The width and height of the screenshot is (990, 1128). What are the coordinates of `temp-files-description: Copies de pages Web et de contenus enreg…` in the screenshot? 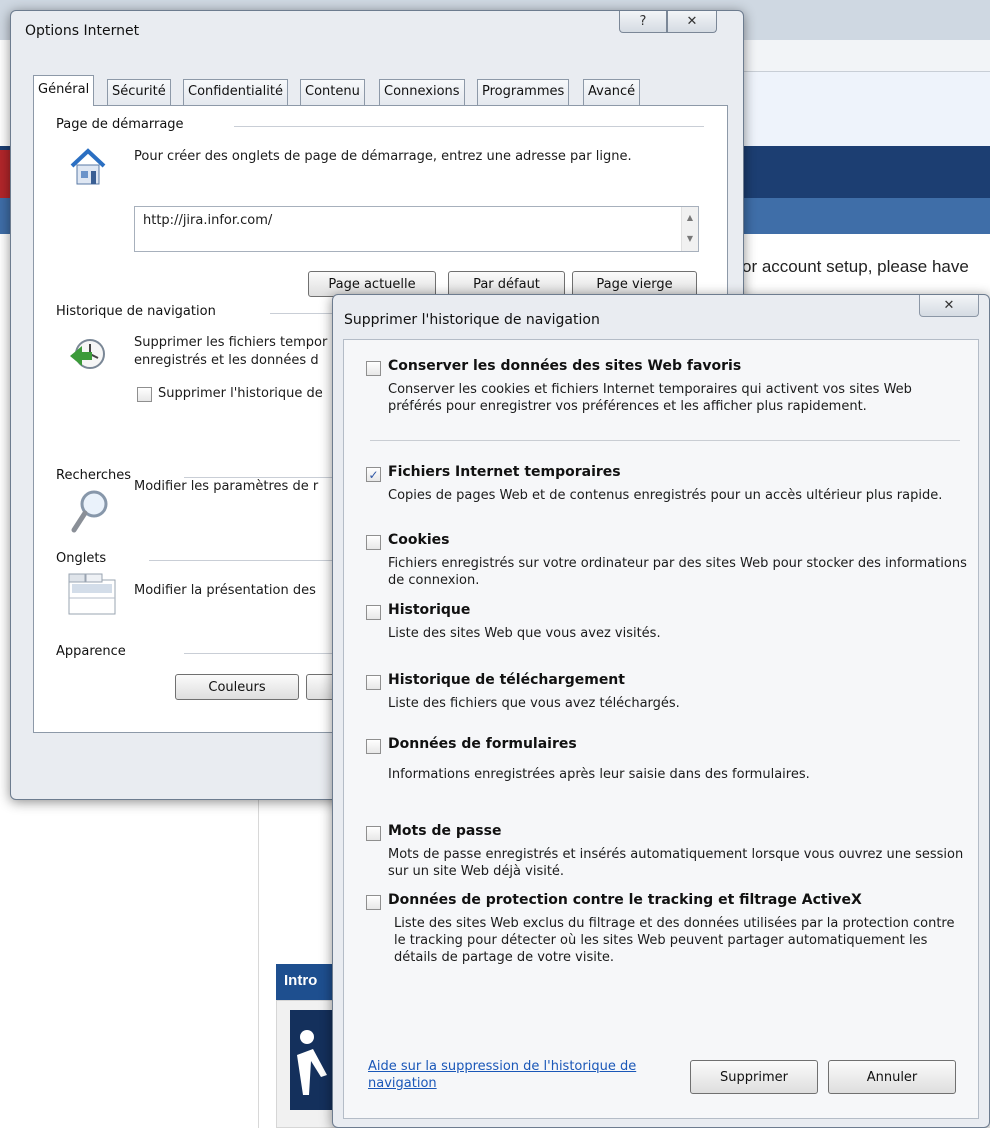 It's located at (665, 495).